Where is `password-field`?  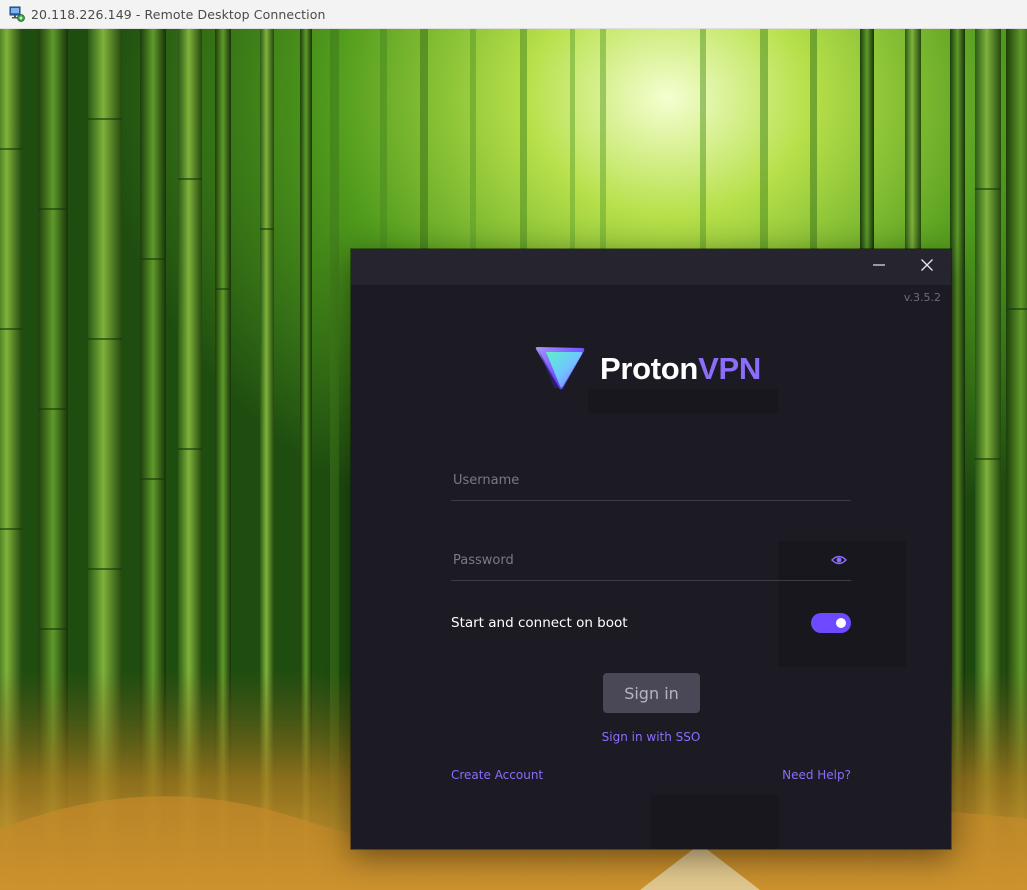 password-field is located at coordinates (653, 561).